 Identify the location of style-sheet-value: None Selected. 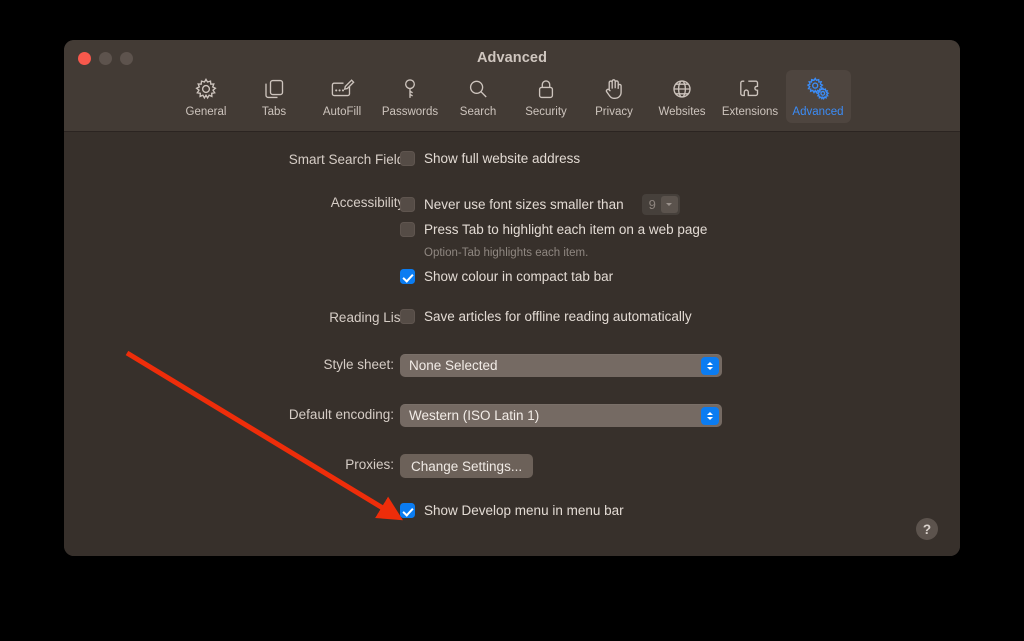
(453, 365).